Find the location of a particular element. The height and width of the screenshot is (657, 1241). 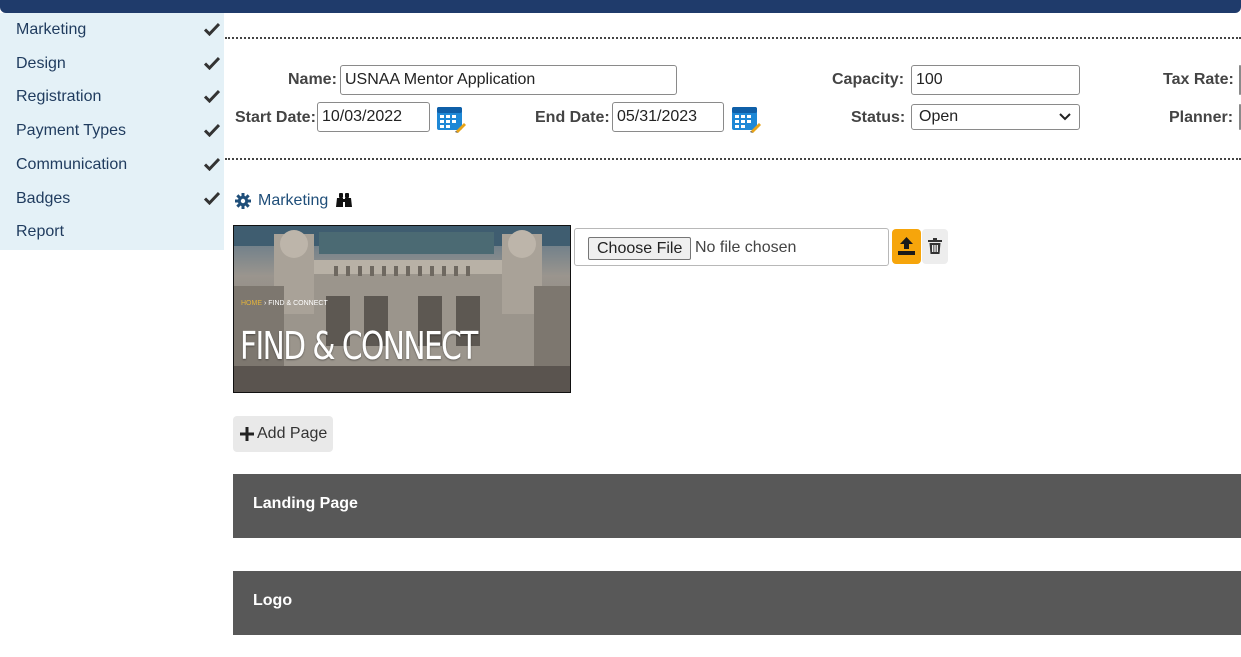

sidebar-item-communication: Communication is located at coordinates (112, 164).